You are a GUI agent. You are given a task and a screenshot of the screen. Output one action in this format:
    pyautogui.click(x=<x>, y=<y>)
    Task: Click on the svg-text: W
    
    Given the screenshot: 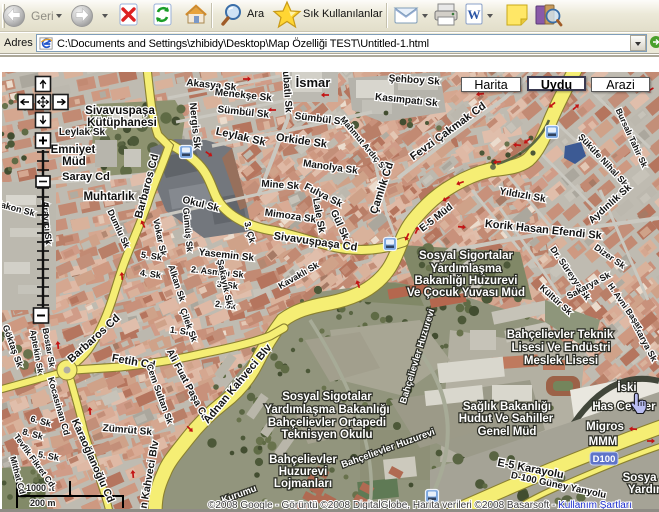 What is the action you would take?
    pyautogui.click(x=474, y=14)
    